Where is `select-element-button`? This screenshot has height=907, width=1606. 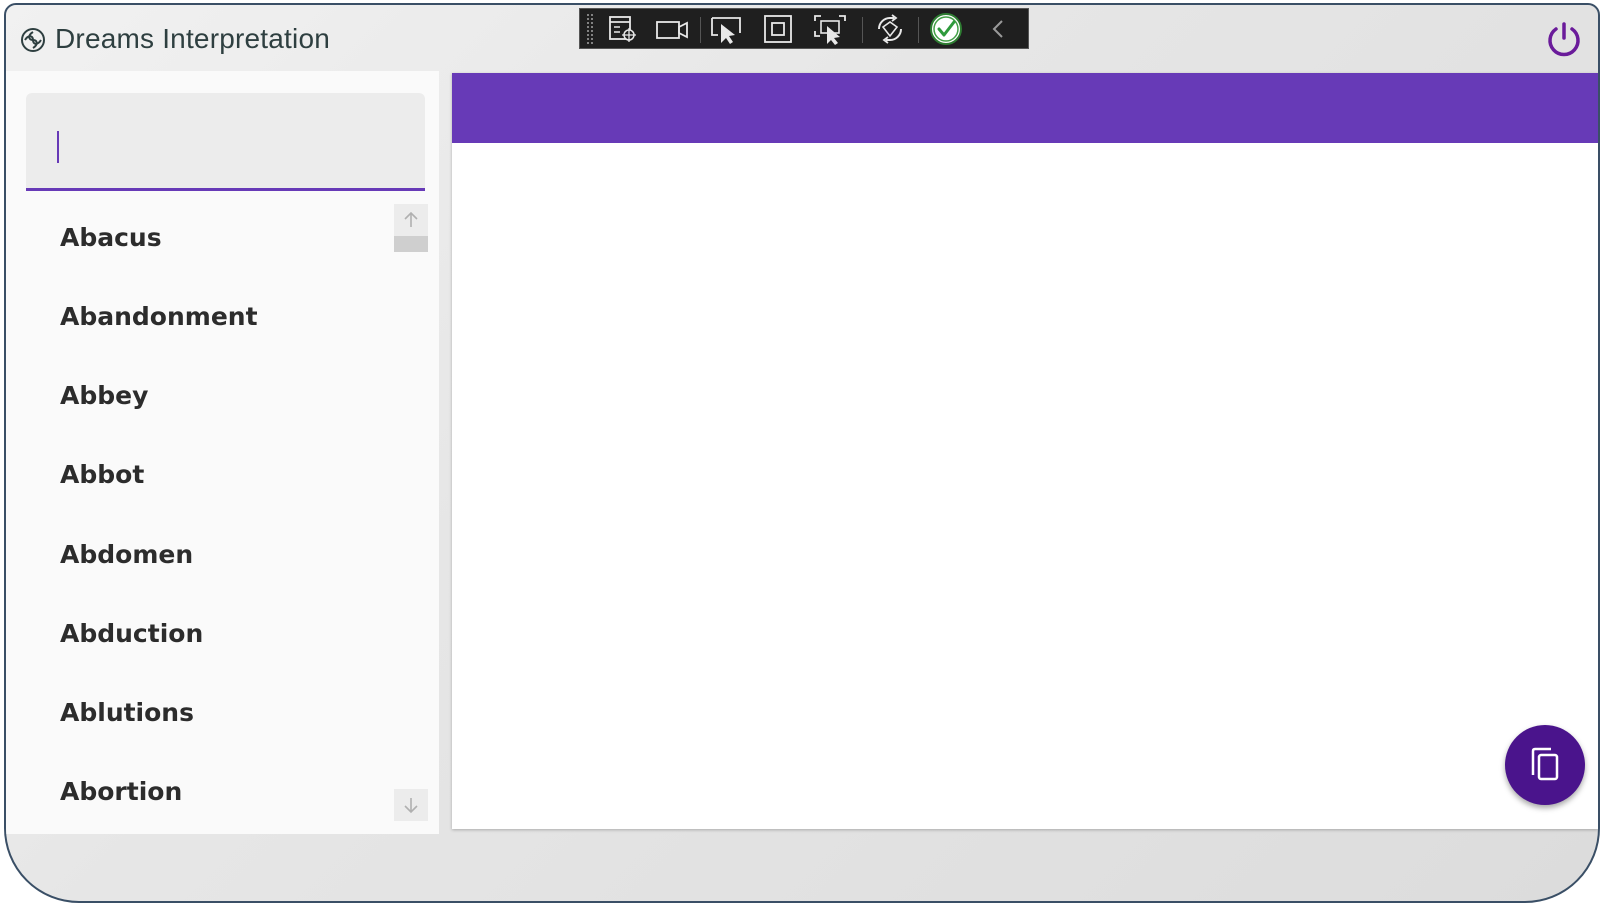 select-element-button is located at coordinates (622, 29).